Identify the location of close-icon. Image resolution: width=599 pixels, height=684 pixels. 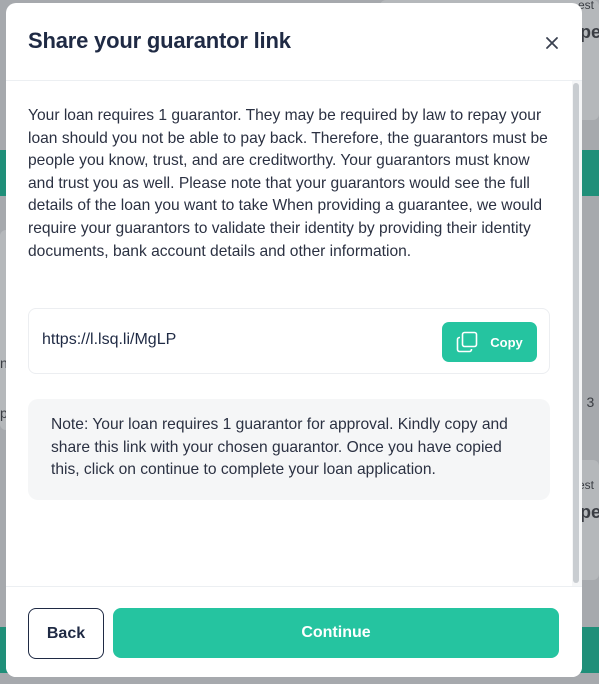
(552, 43).